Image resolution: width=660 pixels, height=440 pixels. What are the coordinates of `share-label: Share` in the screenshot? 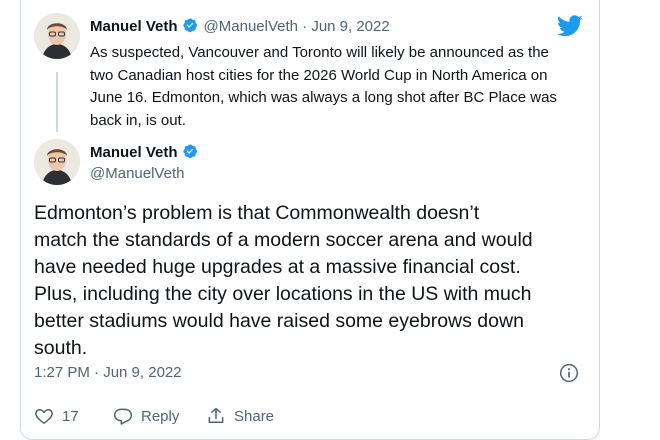 It's located at (254, 416).